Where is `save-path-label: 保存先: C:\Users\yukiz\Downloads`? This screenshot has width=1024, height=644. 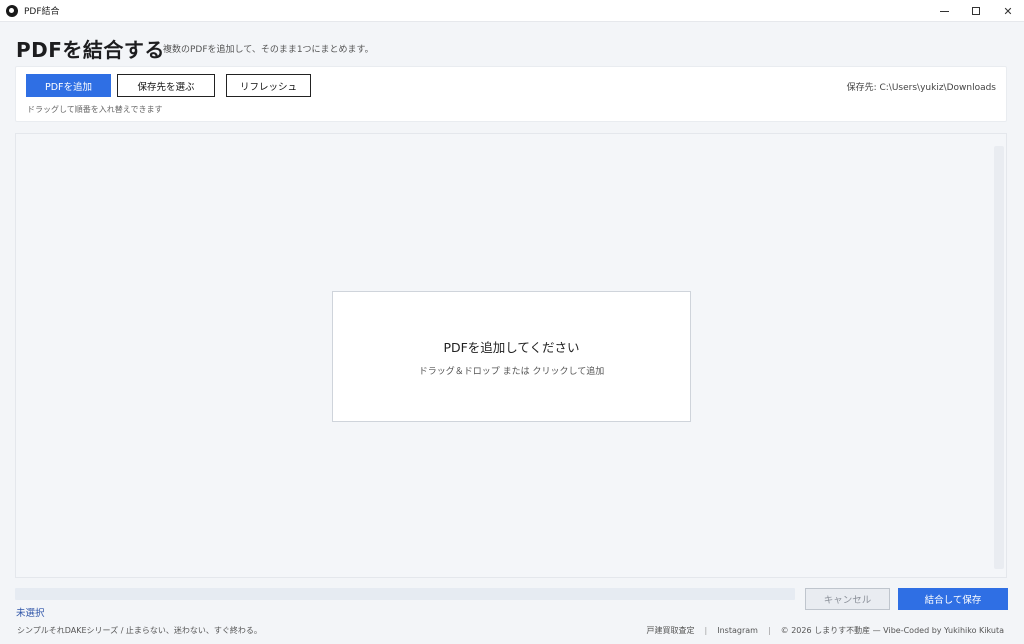
save-path-label: 保存先: C:\Users\yukiz\Downloads is located at coordinates (921, 88).